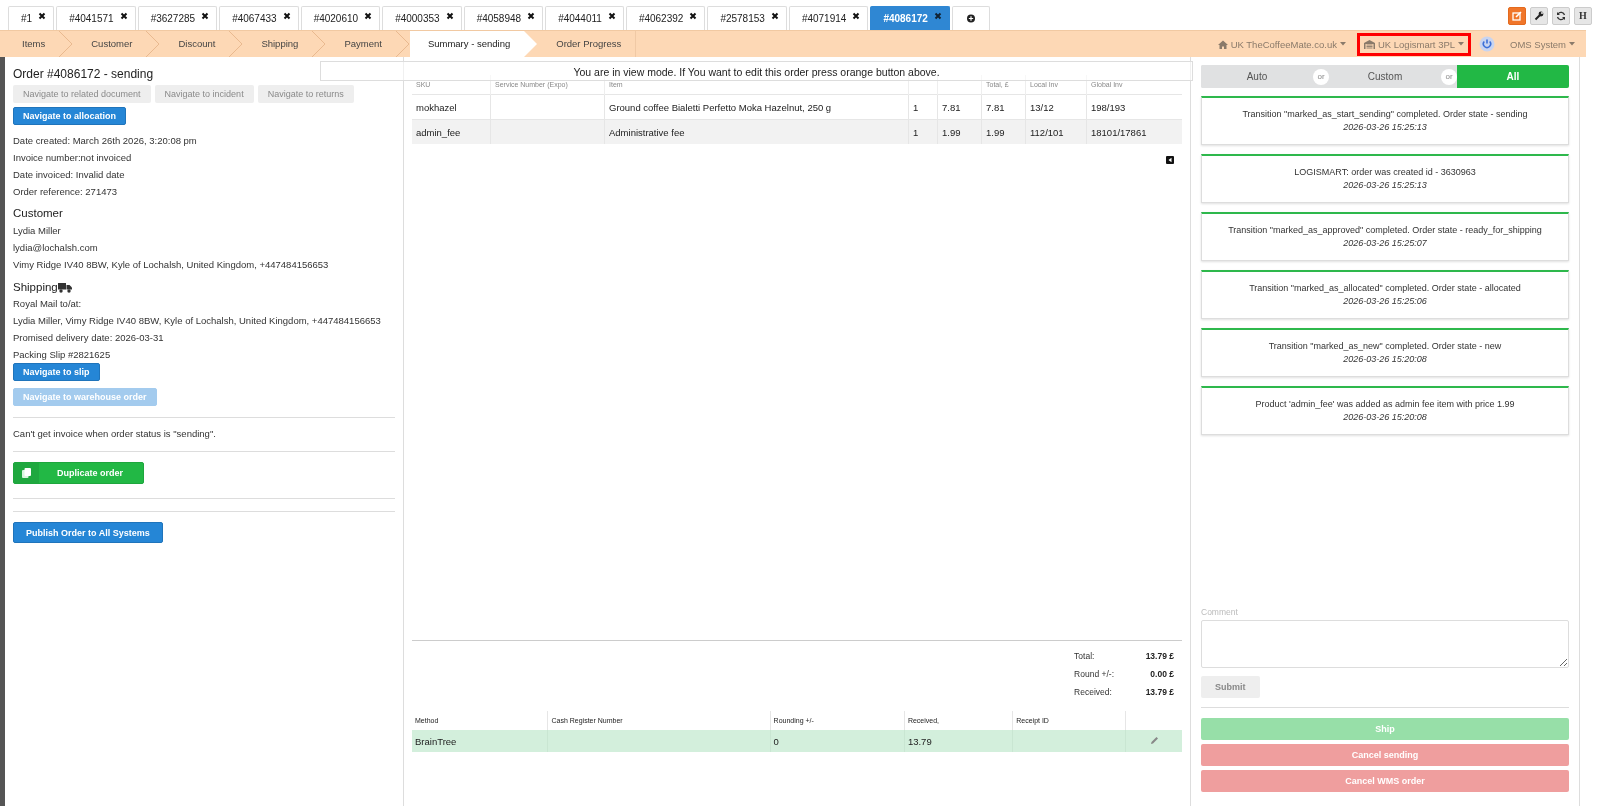 The width and height of the screenshot is (1600, 806). Describe the element at coordinates (1093, 692) in the screenshot. I see `total-label: Received:` at that location.